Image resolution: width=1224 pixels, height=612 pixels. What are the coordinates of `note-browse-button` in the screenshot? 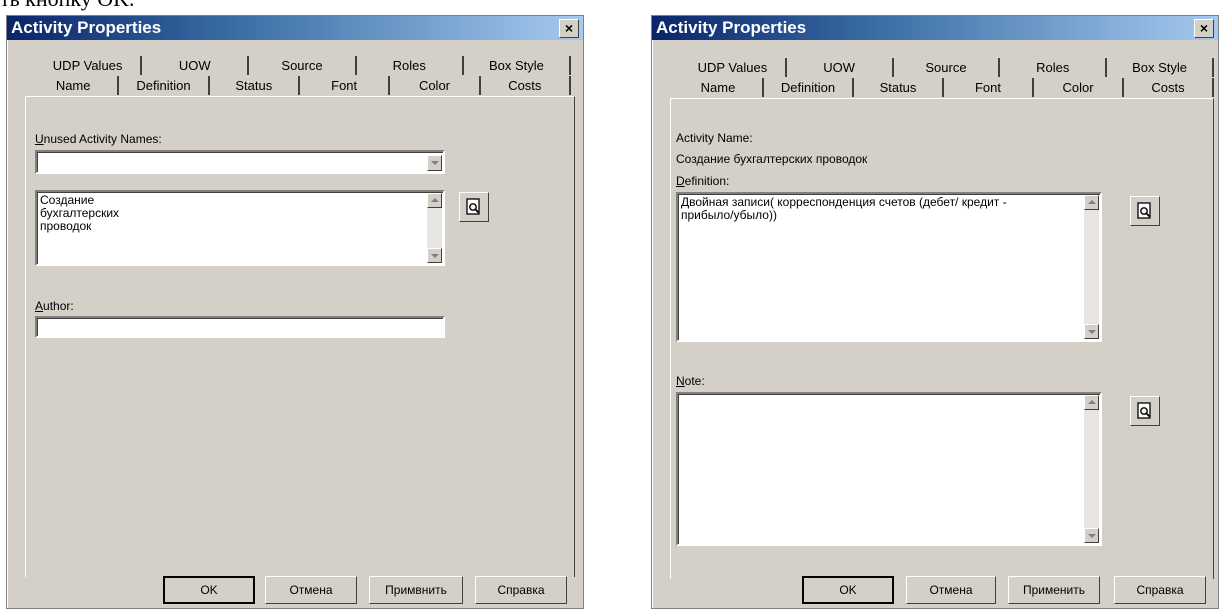 It's located at (1145, 411).